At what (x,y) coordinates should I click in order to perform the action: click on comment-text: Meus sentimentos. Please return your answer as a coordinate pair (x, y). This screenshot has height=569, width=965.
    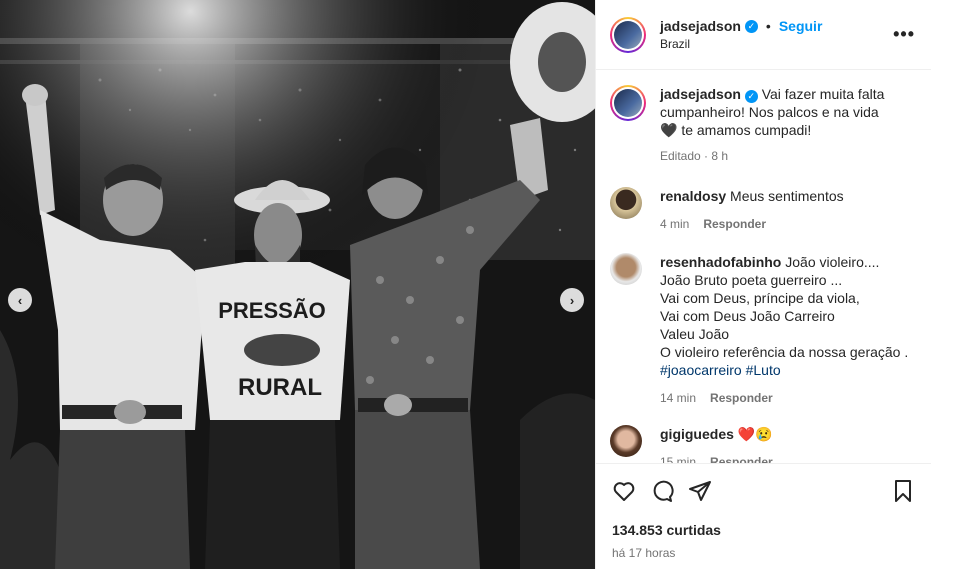
    Looking at the image, I should click on (787, 196).